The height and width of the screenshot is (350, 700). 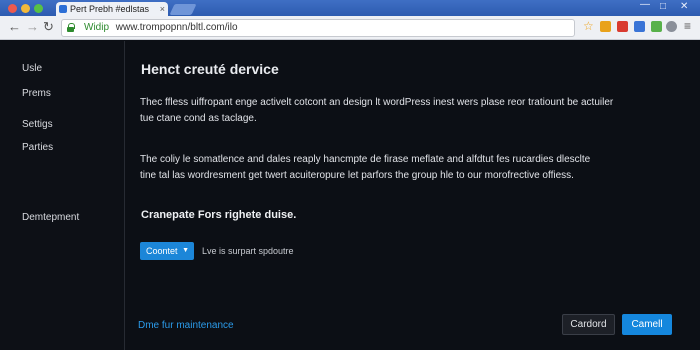 I want to click on sidebar-item-prems: Prems, so click(x=36, y=93).